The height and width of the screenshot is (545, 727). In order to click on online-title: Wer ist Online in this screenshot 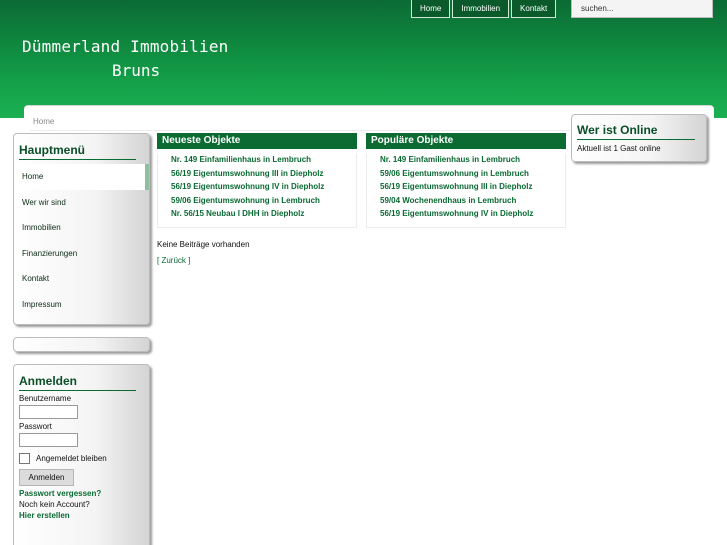, I will do `click(636, 131)`.